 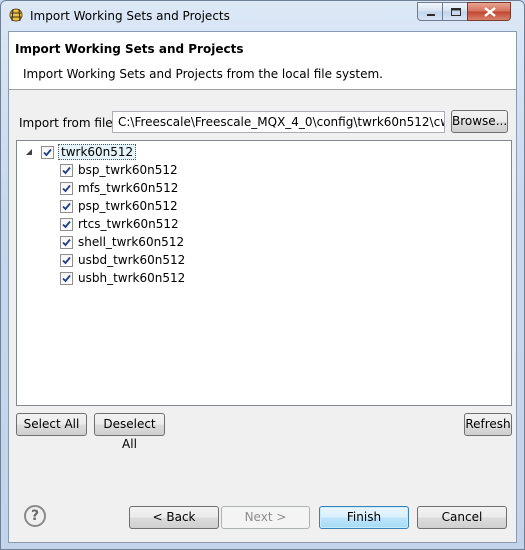 I want to click on tree-item: shell_twrk60n512, so click(x=122, y=242).